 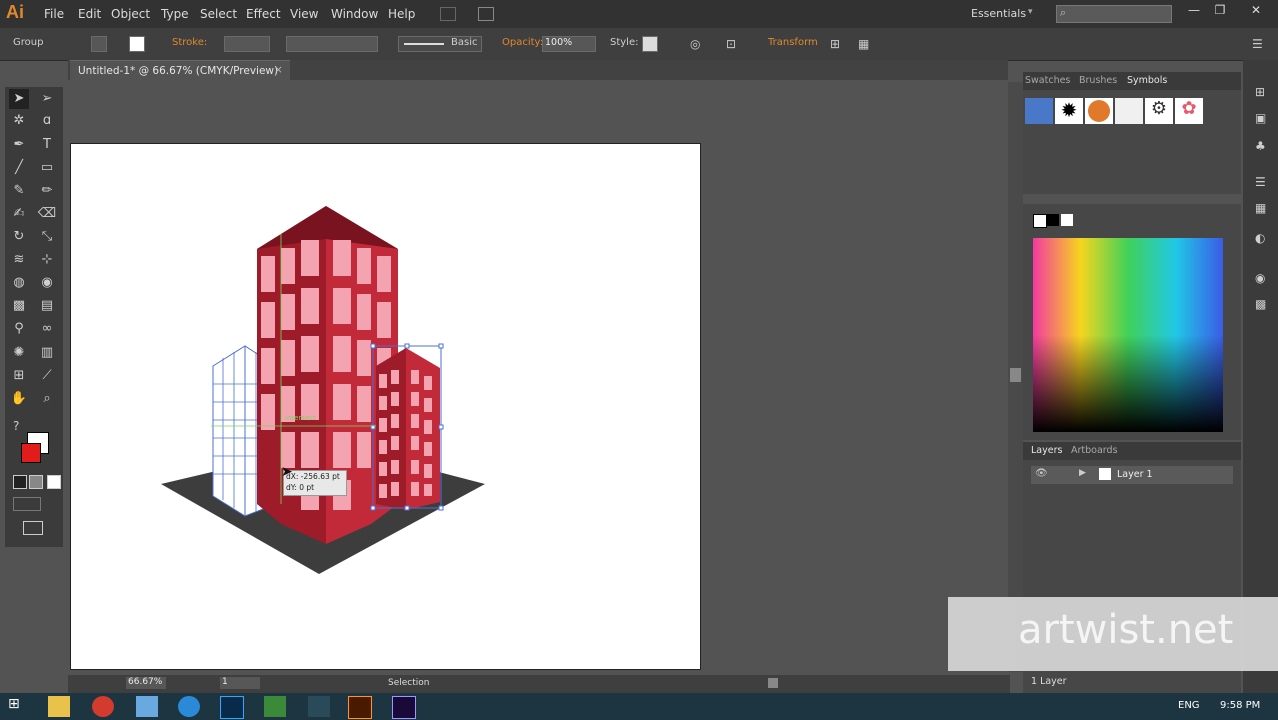 I want to click on windows-start-icon: ⊞, so click(x=19, y=706).